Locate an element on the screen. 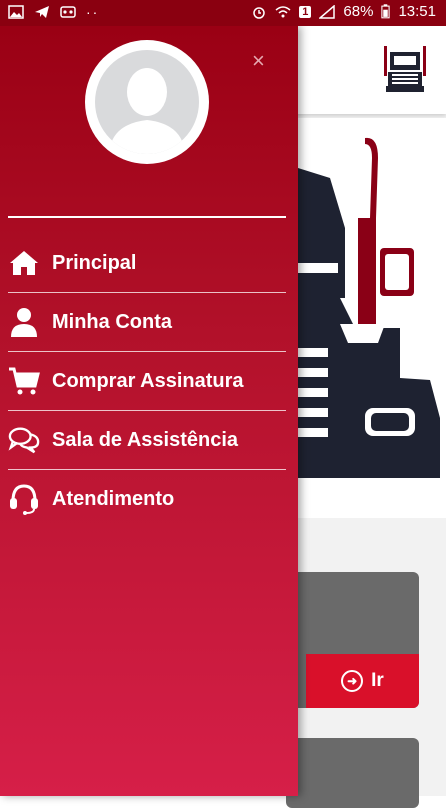 The image size is (446, 808). menu-item-minha-conta: Minha Conta is located at coordinates (147, 322).